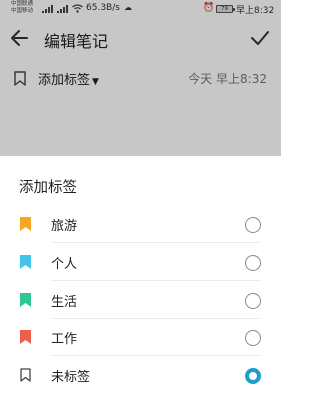 The height and width of the screenshot is (400, 320). I want to click on outline-bookmark-icon, so click(25, 375).